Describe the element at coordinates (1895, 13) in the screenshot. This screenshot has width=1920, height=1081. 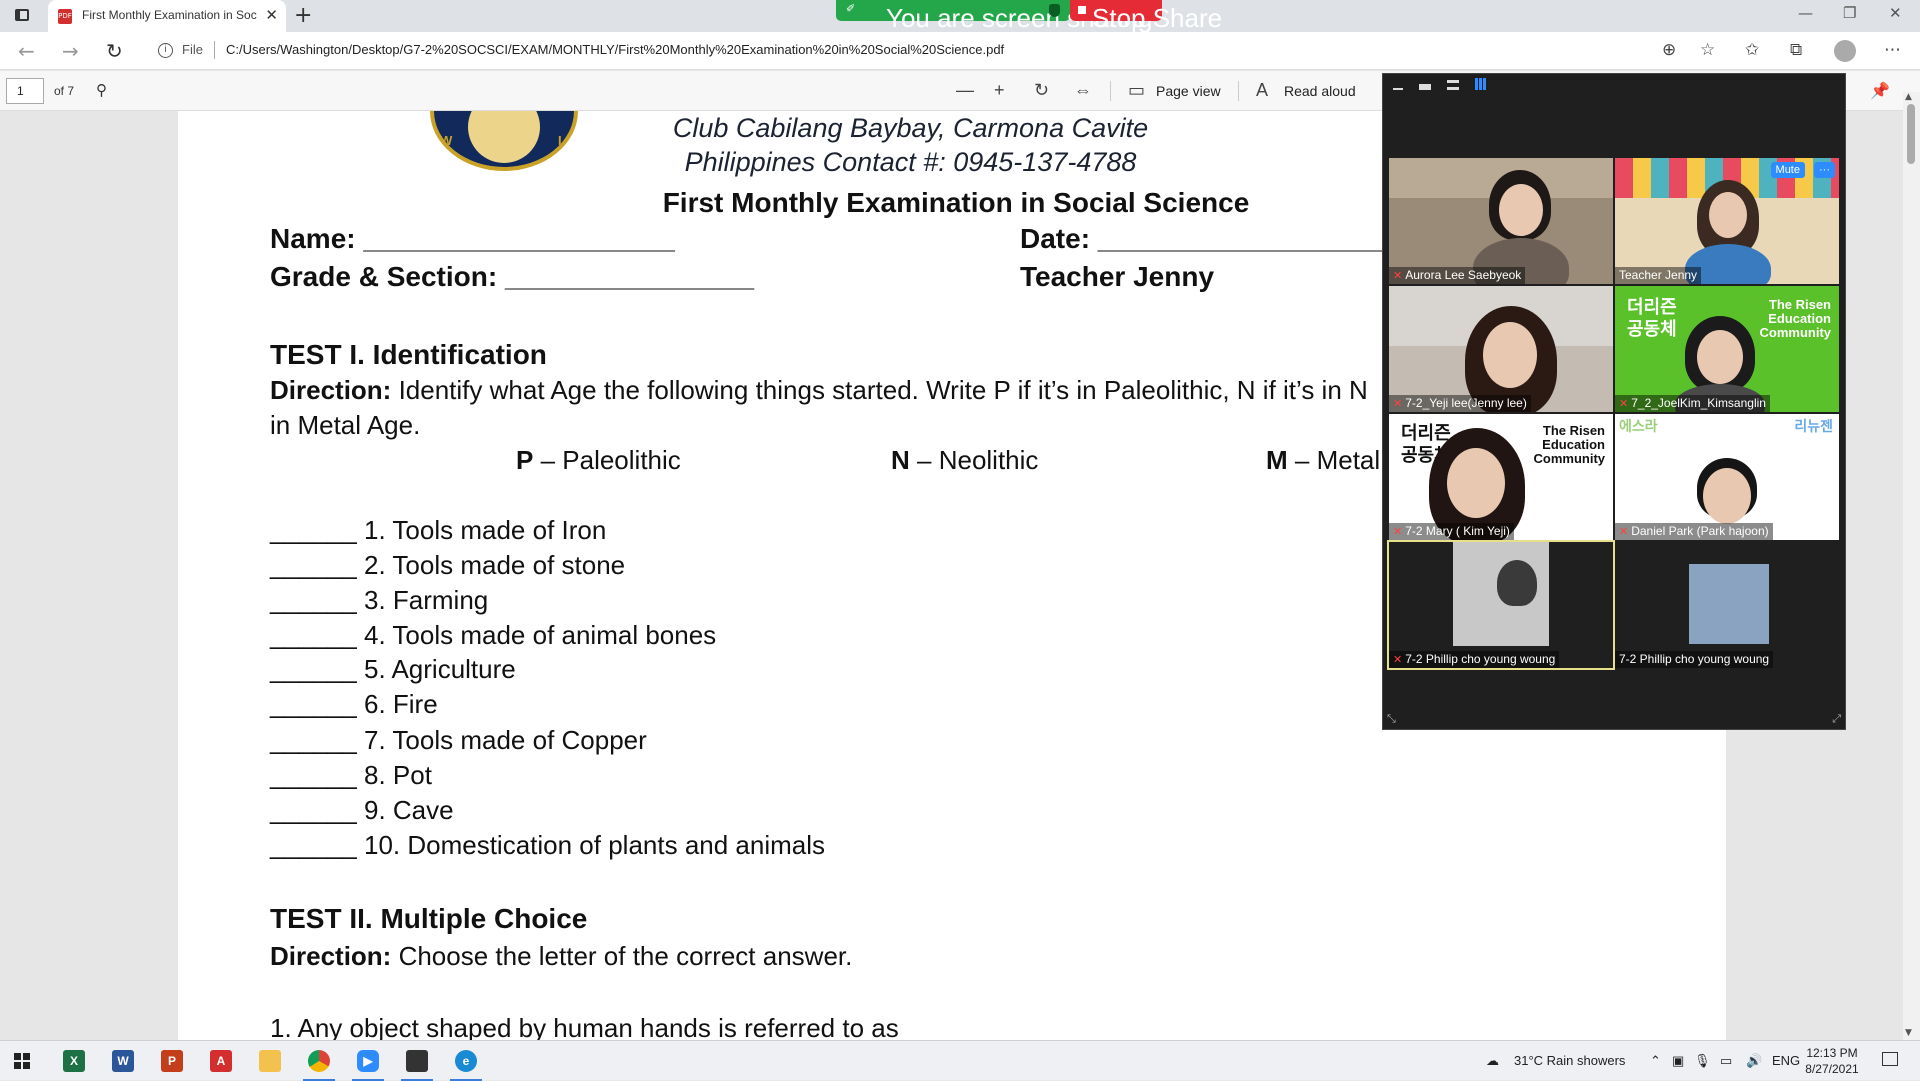
I see `close-window-icon: ✕` at that location.